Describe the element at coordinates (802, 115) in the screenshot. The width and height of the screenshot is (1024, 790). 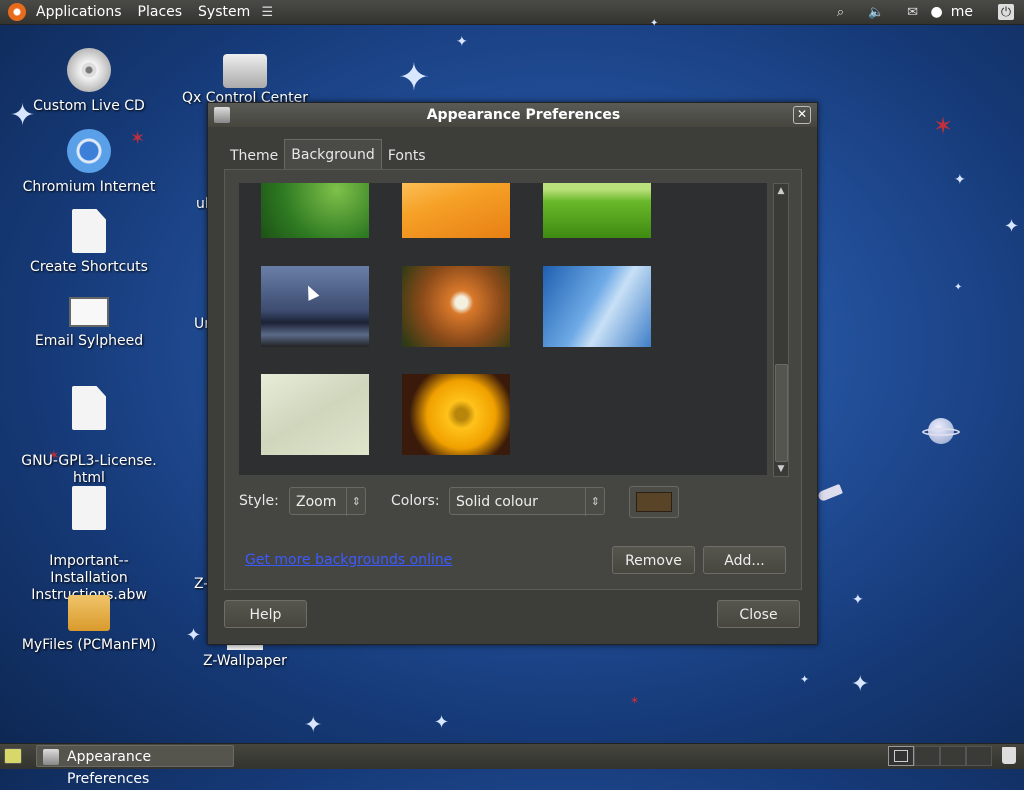
I see `close-icon: ✕` at that location.